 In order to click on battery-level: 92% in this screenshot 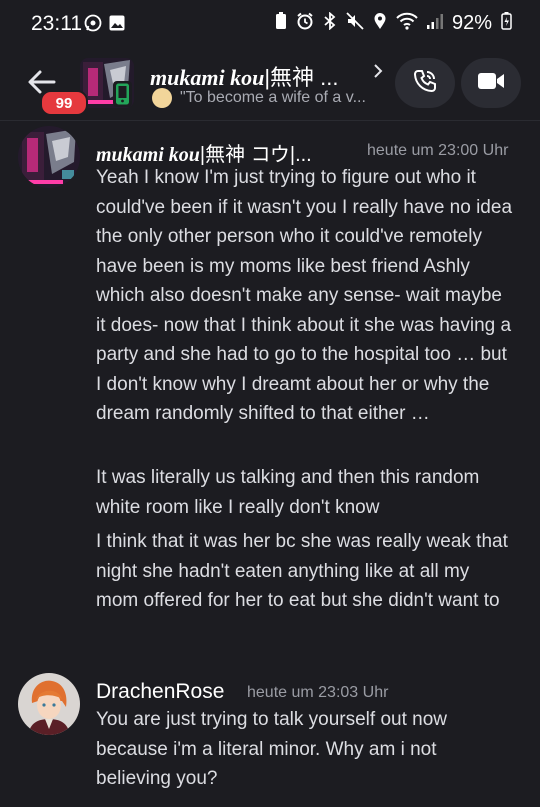, I will do `click(471, 23)`.